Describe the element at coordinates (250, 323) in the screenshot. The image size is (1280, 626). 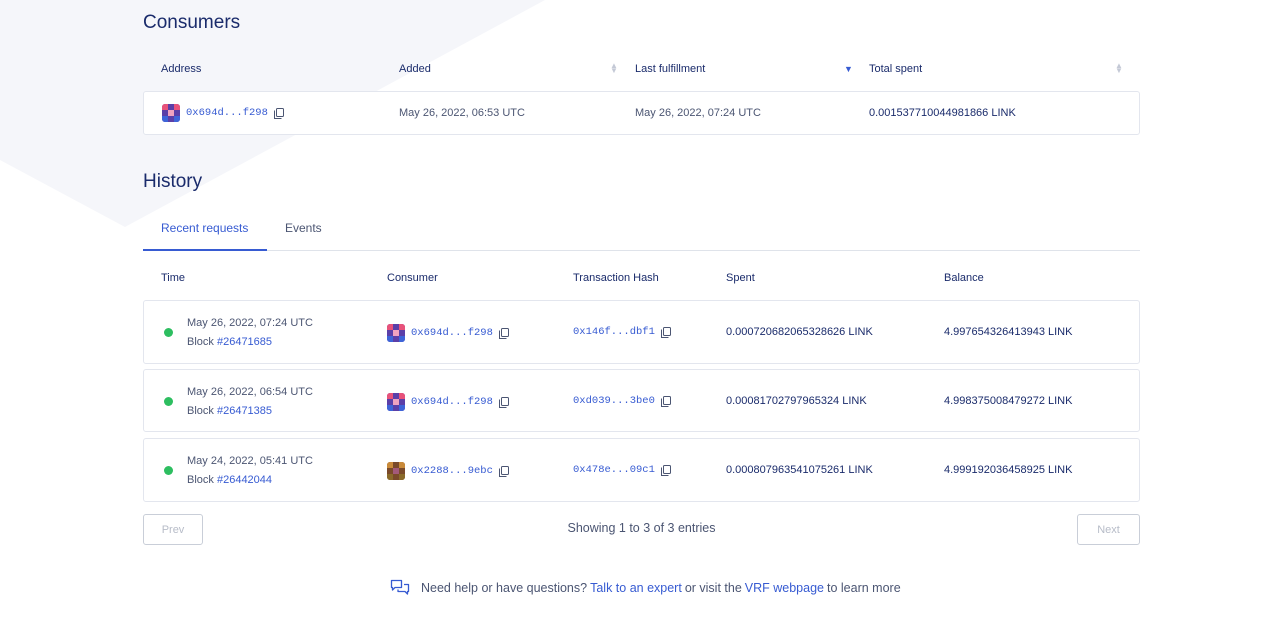
I see `request-time: May 26, 2022, 07:24 UTC` at that location.